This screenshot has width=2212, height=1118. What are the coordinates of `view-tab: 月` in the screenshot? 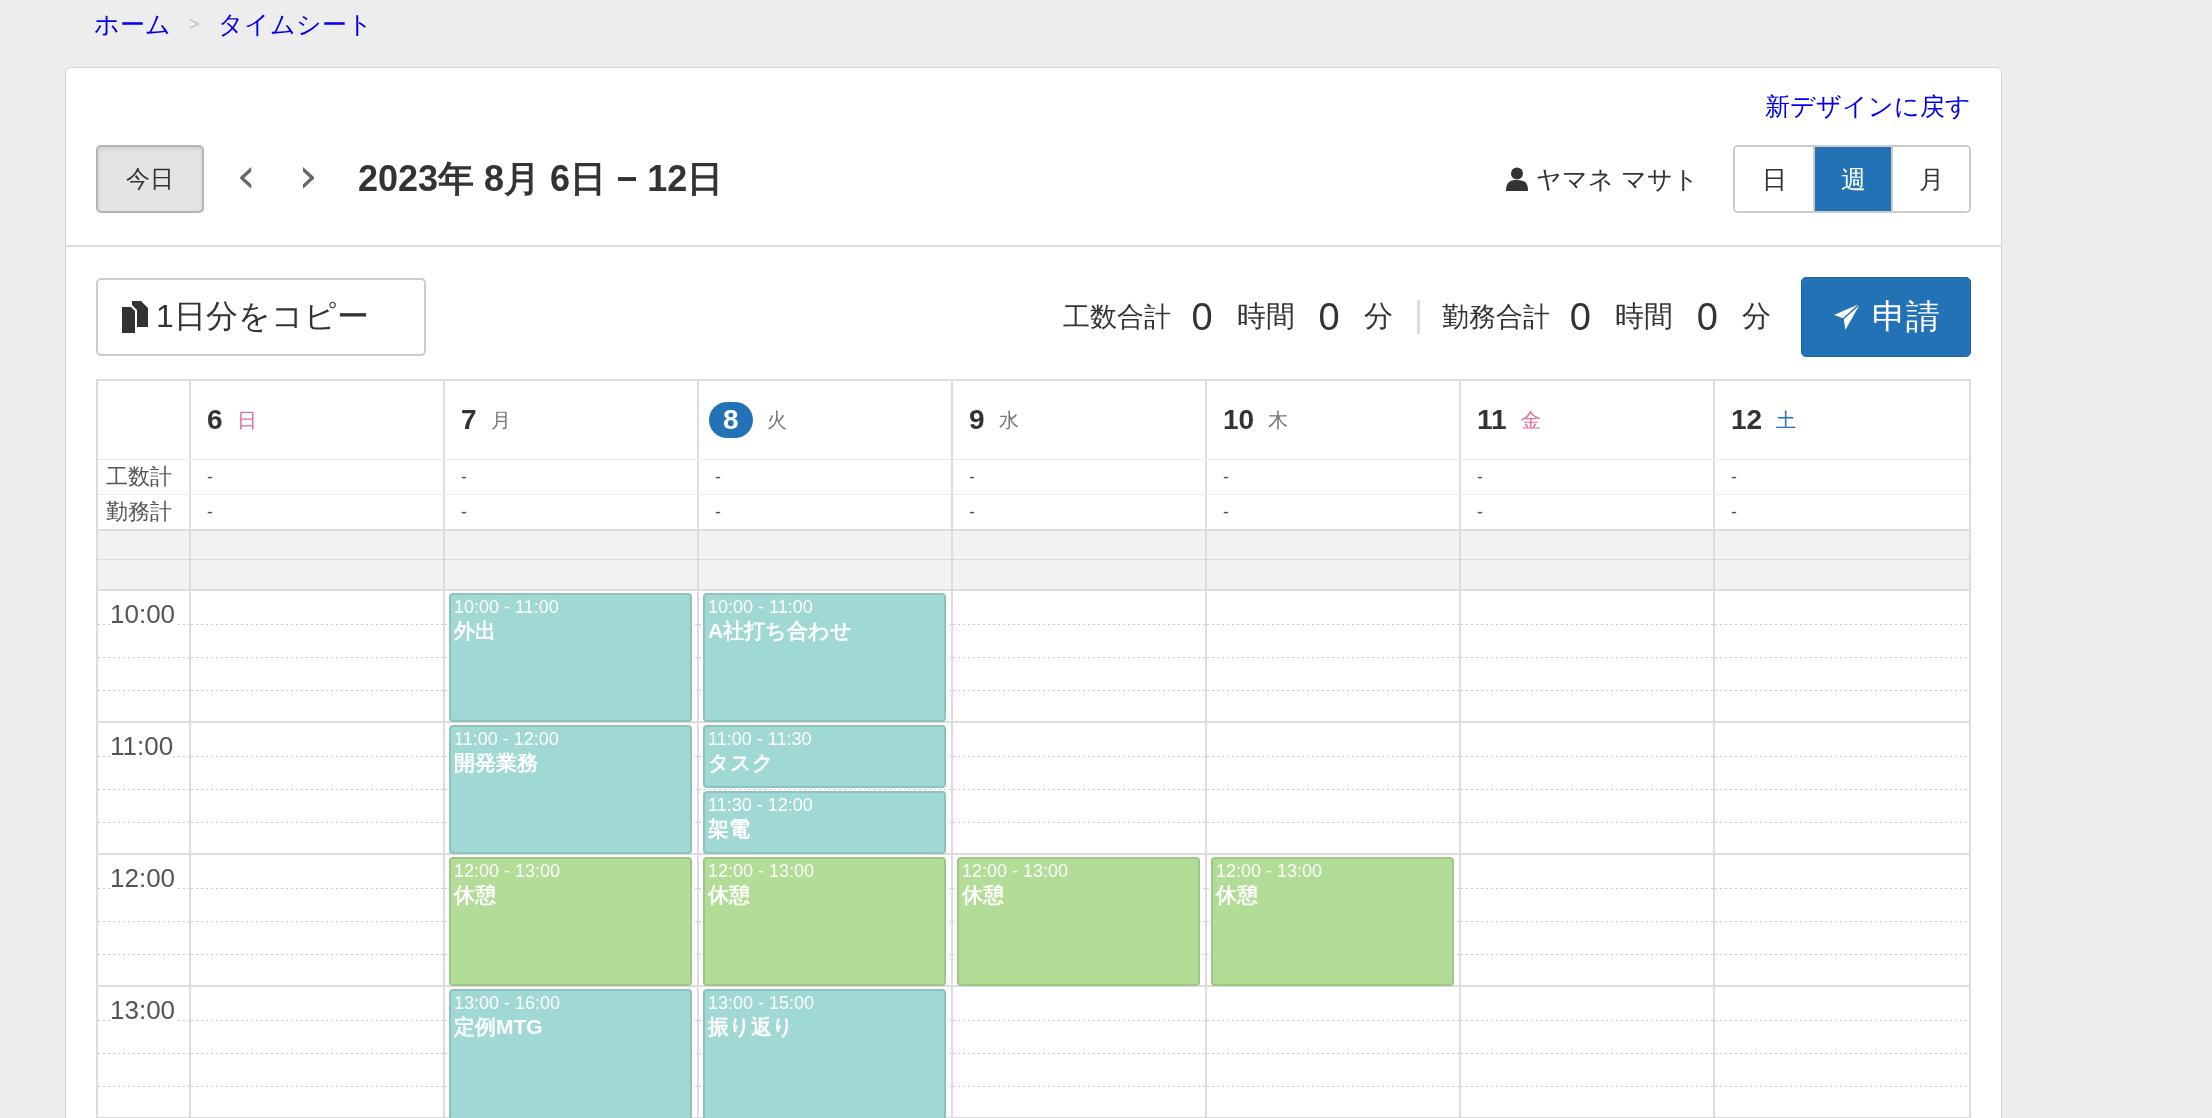 It's located at (1930, 179).